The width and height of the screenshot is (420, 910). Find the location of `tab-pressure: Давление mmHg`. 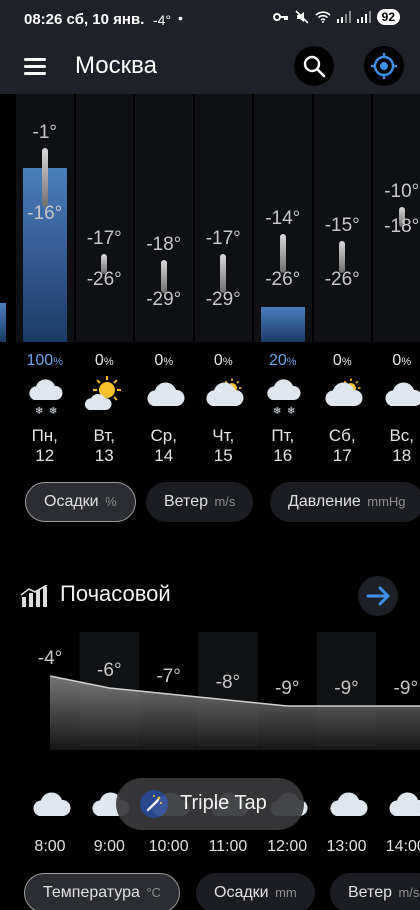

tab-pressure: Давление mmHg is located at coordinates (345, 502).